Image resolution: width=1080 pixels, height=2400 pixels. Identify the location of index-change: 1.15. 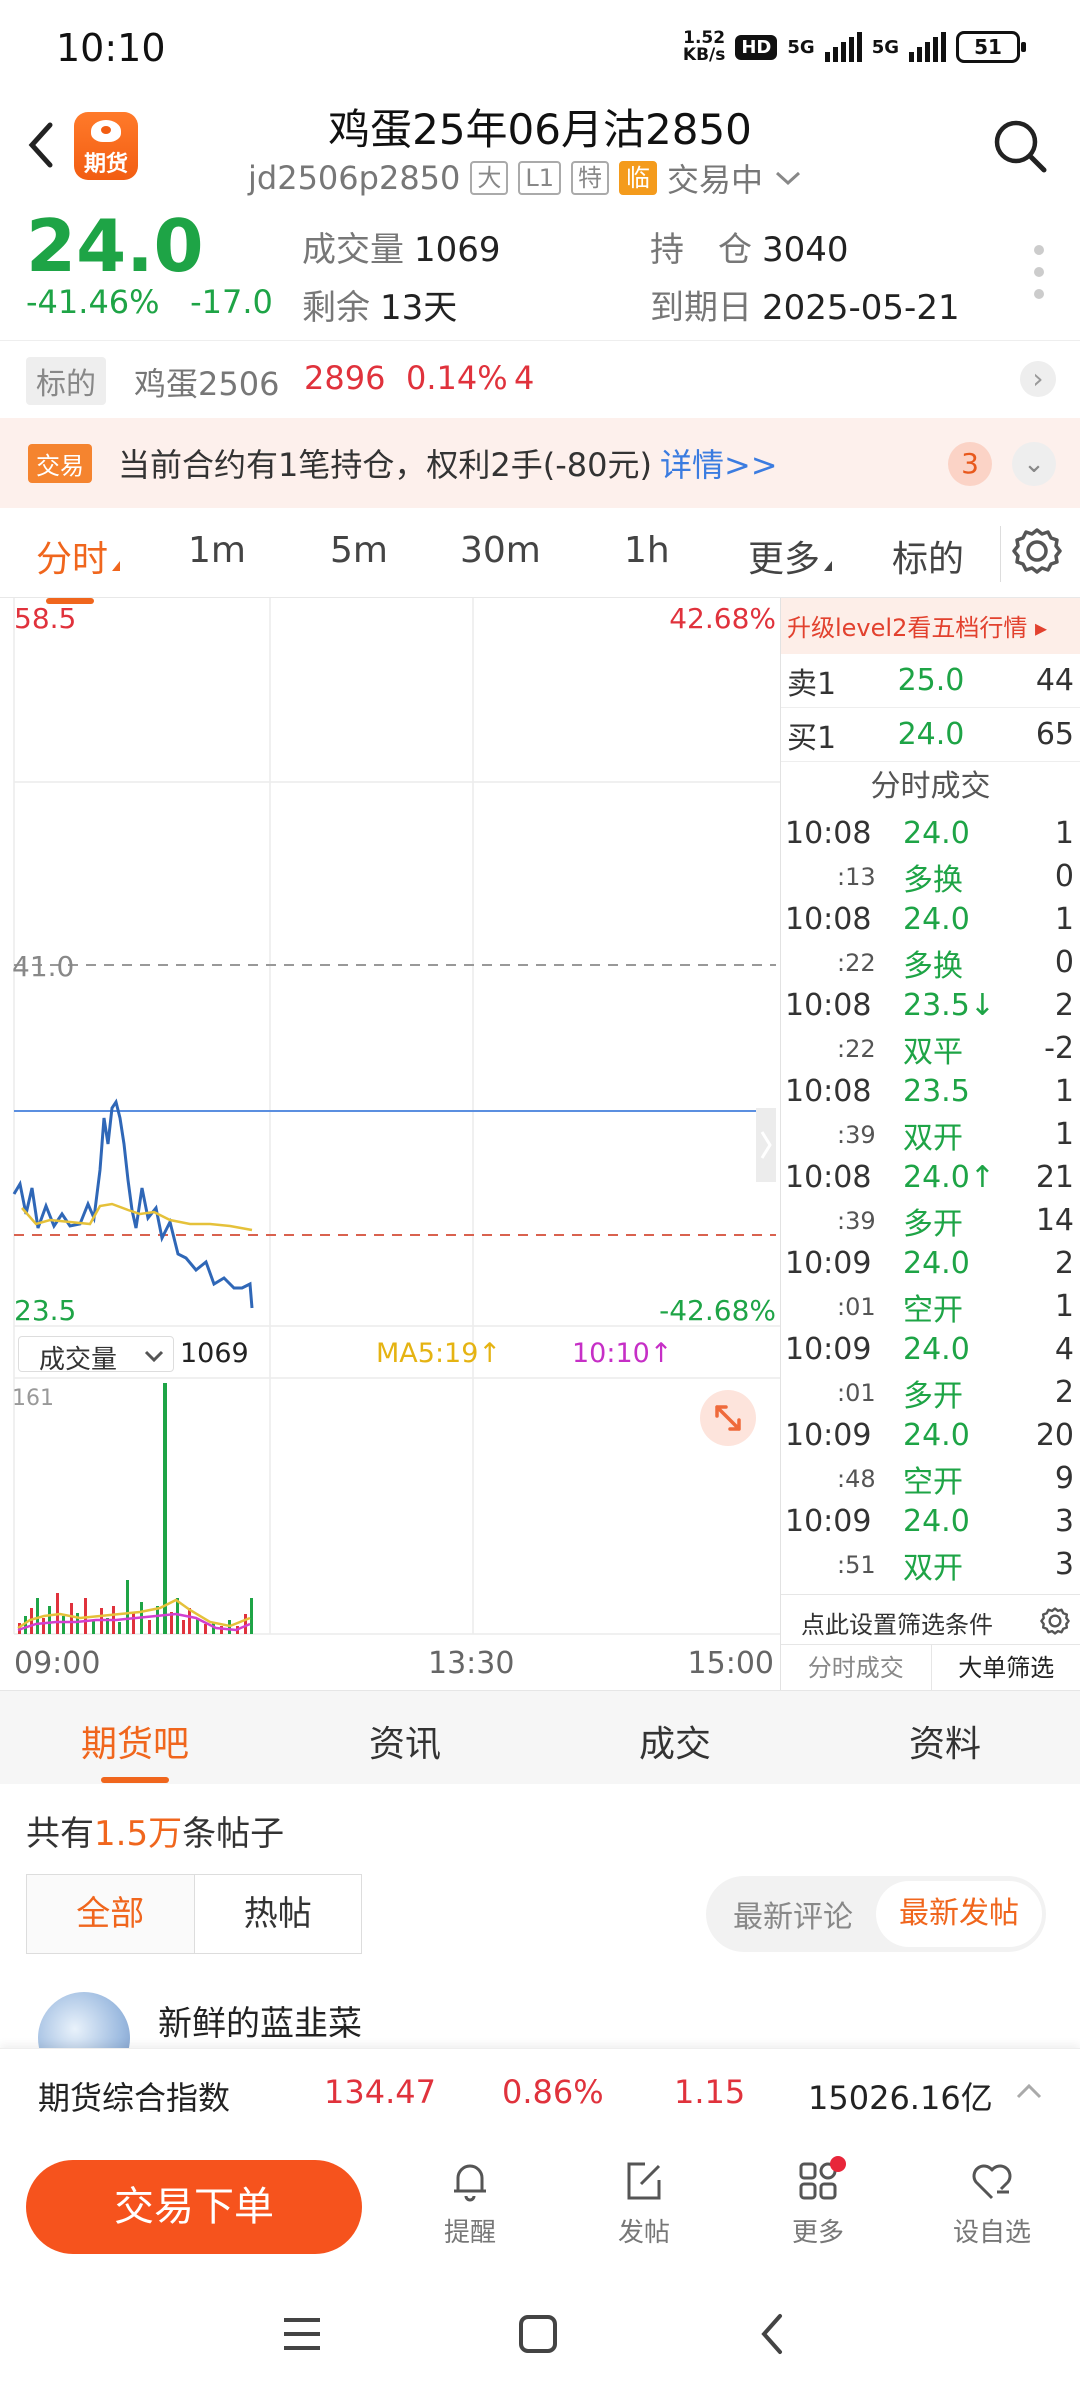
(710, 2092).